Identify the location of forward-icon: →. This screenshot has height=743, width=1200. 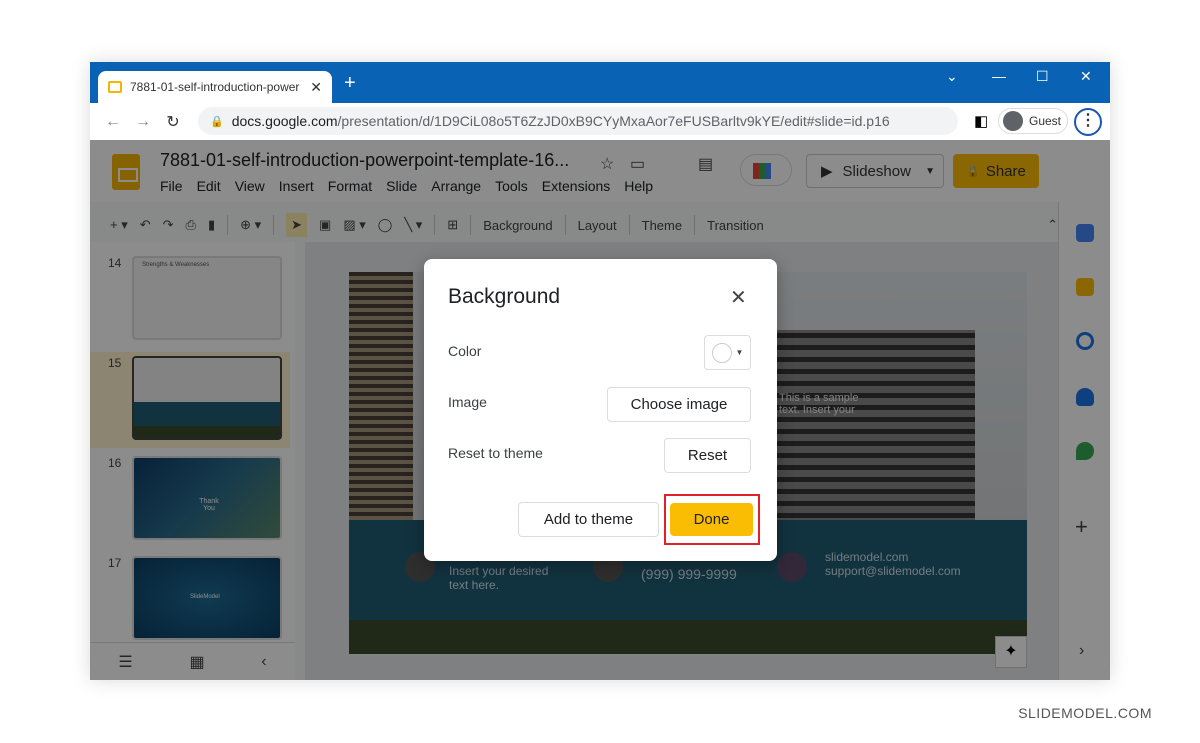
(143, 122).